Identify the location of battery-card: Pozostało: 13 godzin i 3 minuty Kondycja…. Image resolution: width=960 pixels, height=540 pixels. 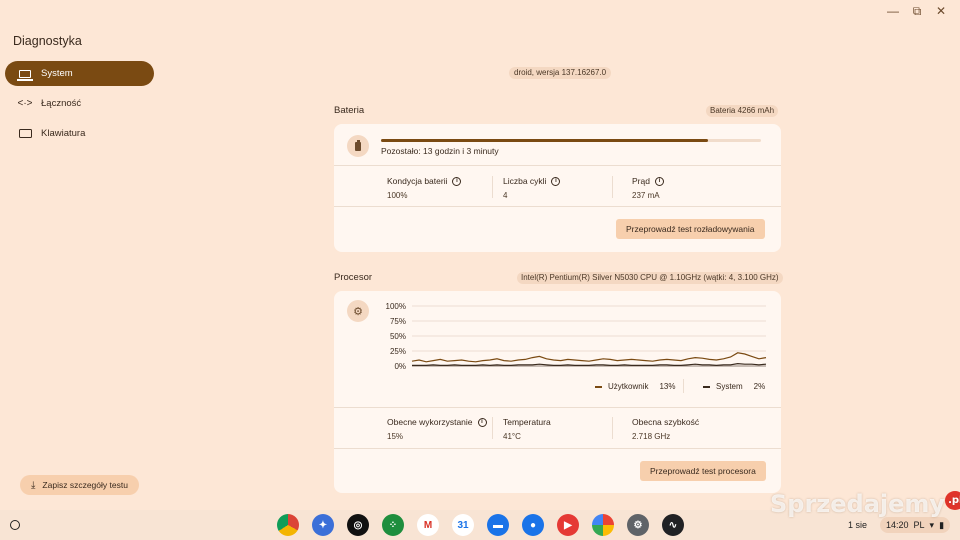
(557, 188).